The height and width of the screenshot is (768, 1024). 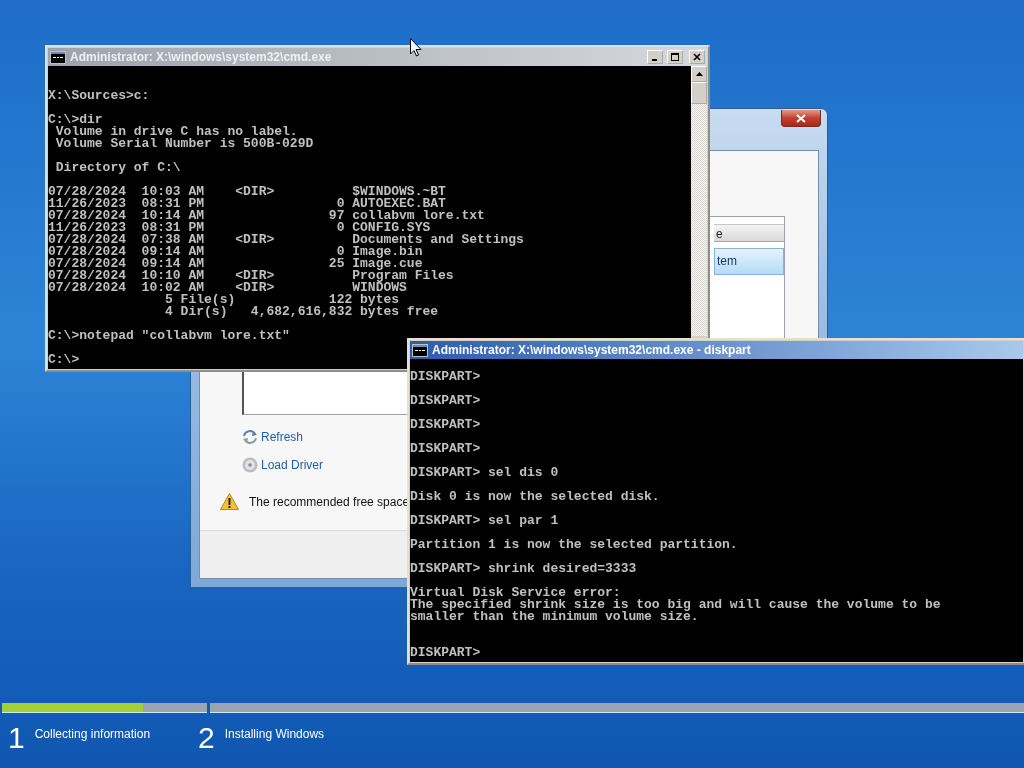 What do you see at coordinates (282, 300) in the screenshot?
I see `console-line: 5 File(s) 122 bytes` at bounding box center [282, 300].